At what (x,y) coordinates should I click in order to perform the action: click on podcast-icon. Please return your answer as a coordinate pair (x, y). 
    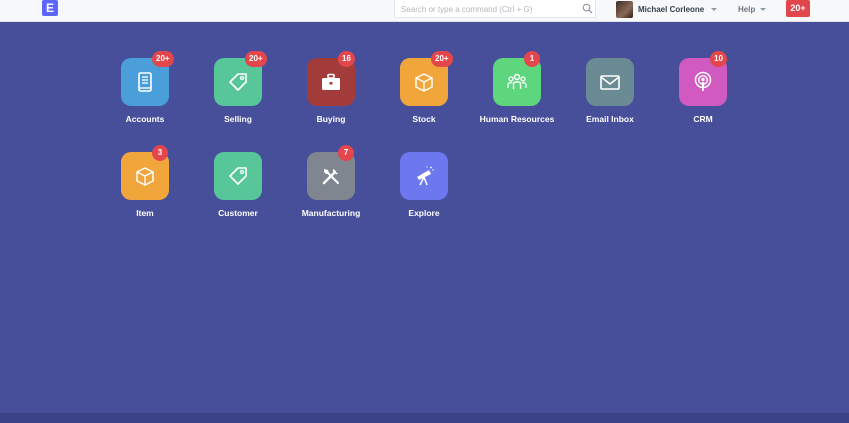
    Looking at the image, I should click on (703, 81).